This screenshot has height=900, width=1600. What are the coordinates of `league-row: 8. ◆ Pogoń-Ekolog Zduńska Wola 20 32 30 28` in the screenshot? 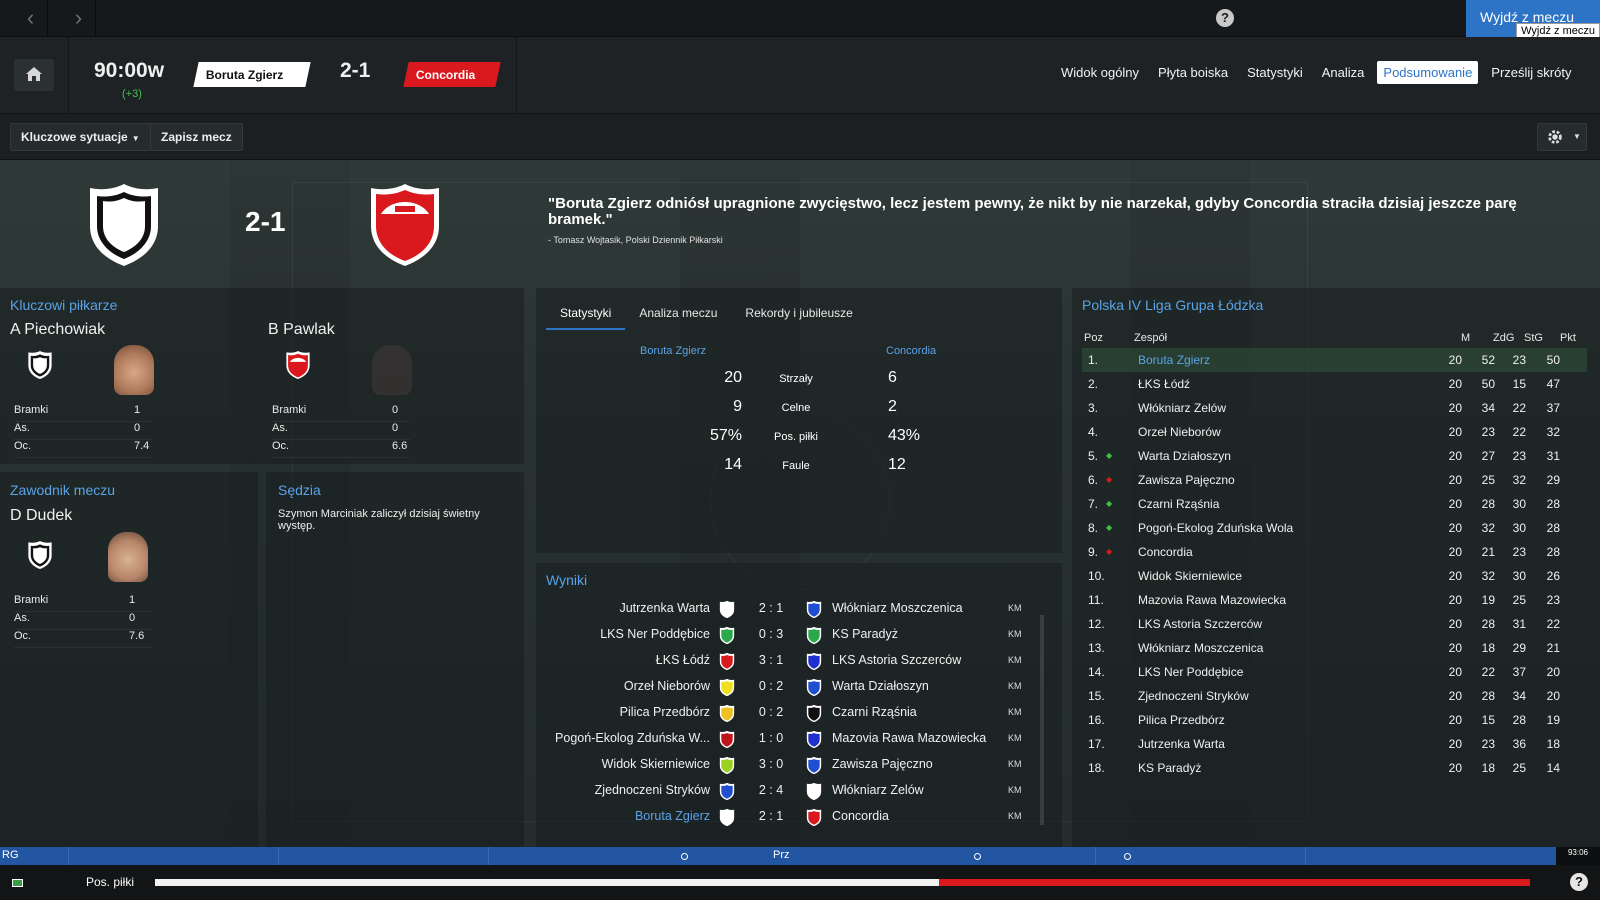 It's located at (1334, 528).